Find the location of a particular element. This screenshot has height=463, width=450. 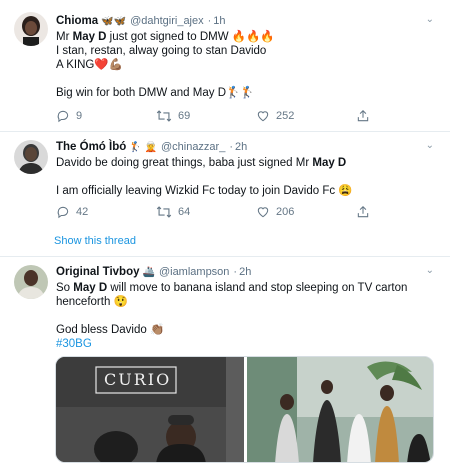

timestamp: 1h is located at coordinates (219, 21).